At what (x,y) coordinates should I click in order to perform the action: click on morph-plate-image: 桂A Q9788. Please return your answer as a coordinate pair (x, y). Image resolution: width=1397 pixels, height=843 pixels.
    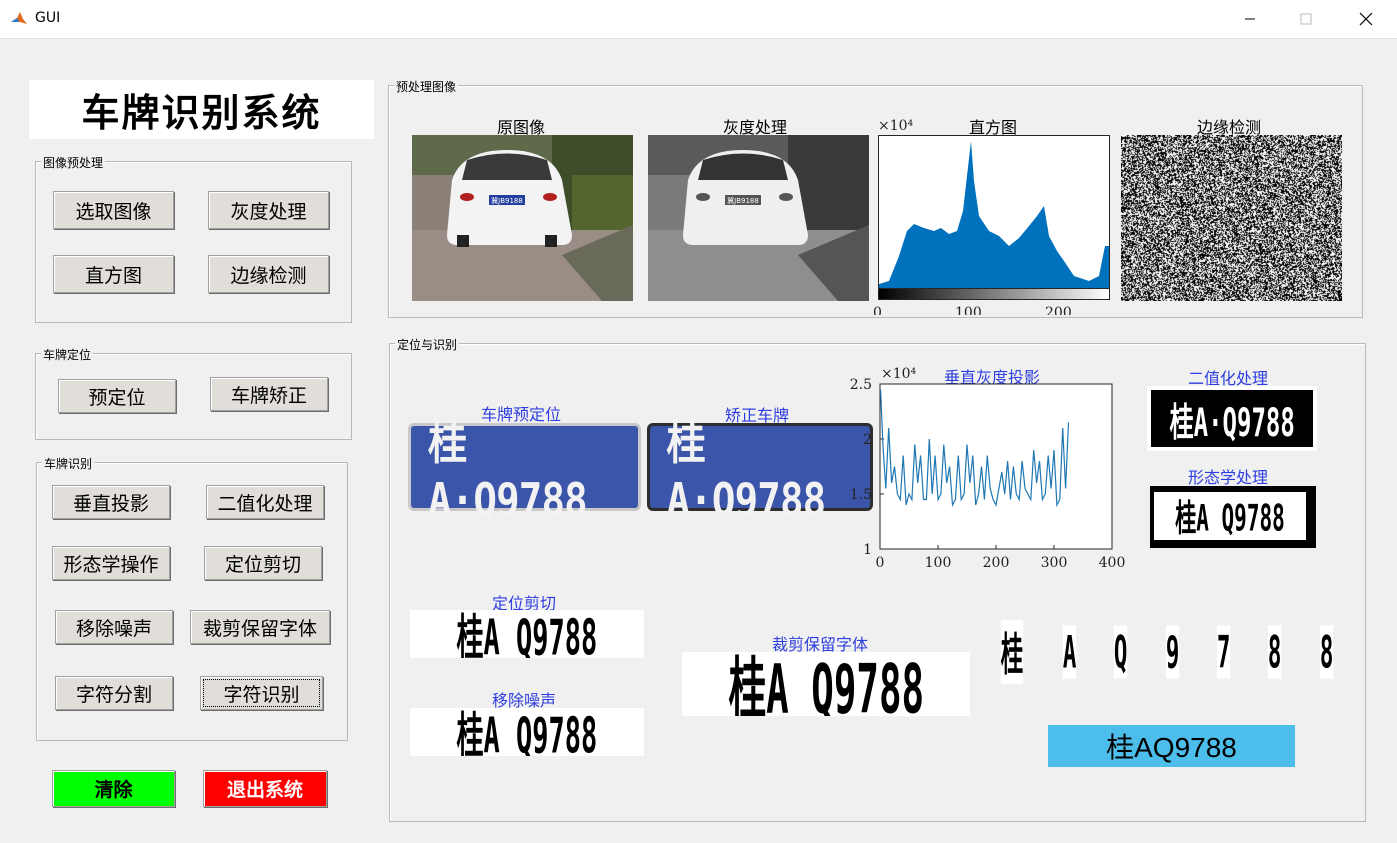
    Looking at the image, I should click on (1233, 517).